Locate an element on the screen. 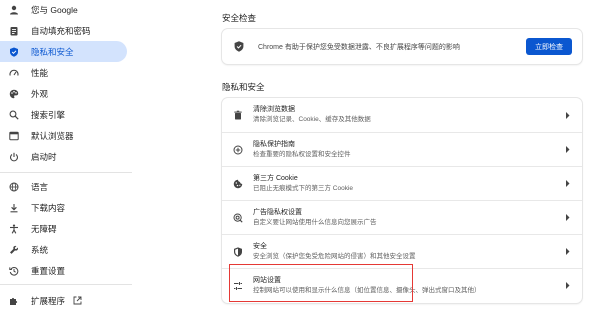 Image resolution: width=600 pixels, height=311 pixels. sidebar-item-label: 无障碍 is located at coordinates (44, 228).